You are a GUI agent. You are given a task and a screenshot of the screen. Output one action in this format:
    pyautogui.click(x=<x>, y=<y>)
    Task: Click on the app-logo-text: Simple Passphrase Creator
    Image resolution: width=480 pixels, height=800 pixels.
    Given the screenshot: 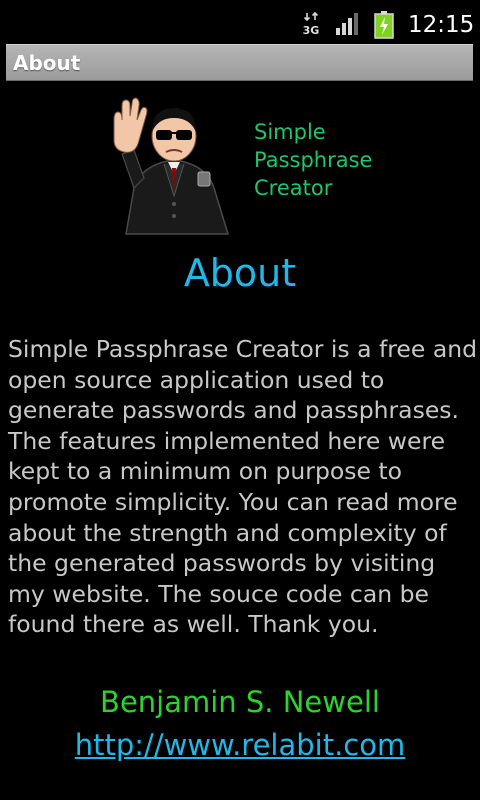 What is the action you would take?
    pyautogui.click(x=313, y=160)
    